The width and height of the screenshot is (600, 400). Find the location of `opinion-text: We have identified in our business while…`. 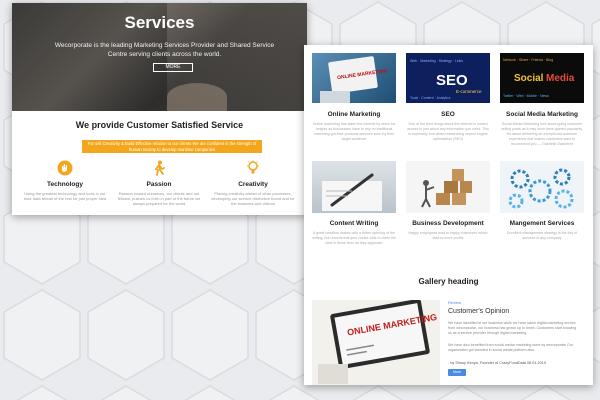

opinion-text: We have identified in our business while… is located at coordinates (512, 328).